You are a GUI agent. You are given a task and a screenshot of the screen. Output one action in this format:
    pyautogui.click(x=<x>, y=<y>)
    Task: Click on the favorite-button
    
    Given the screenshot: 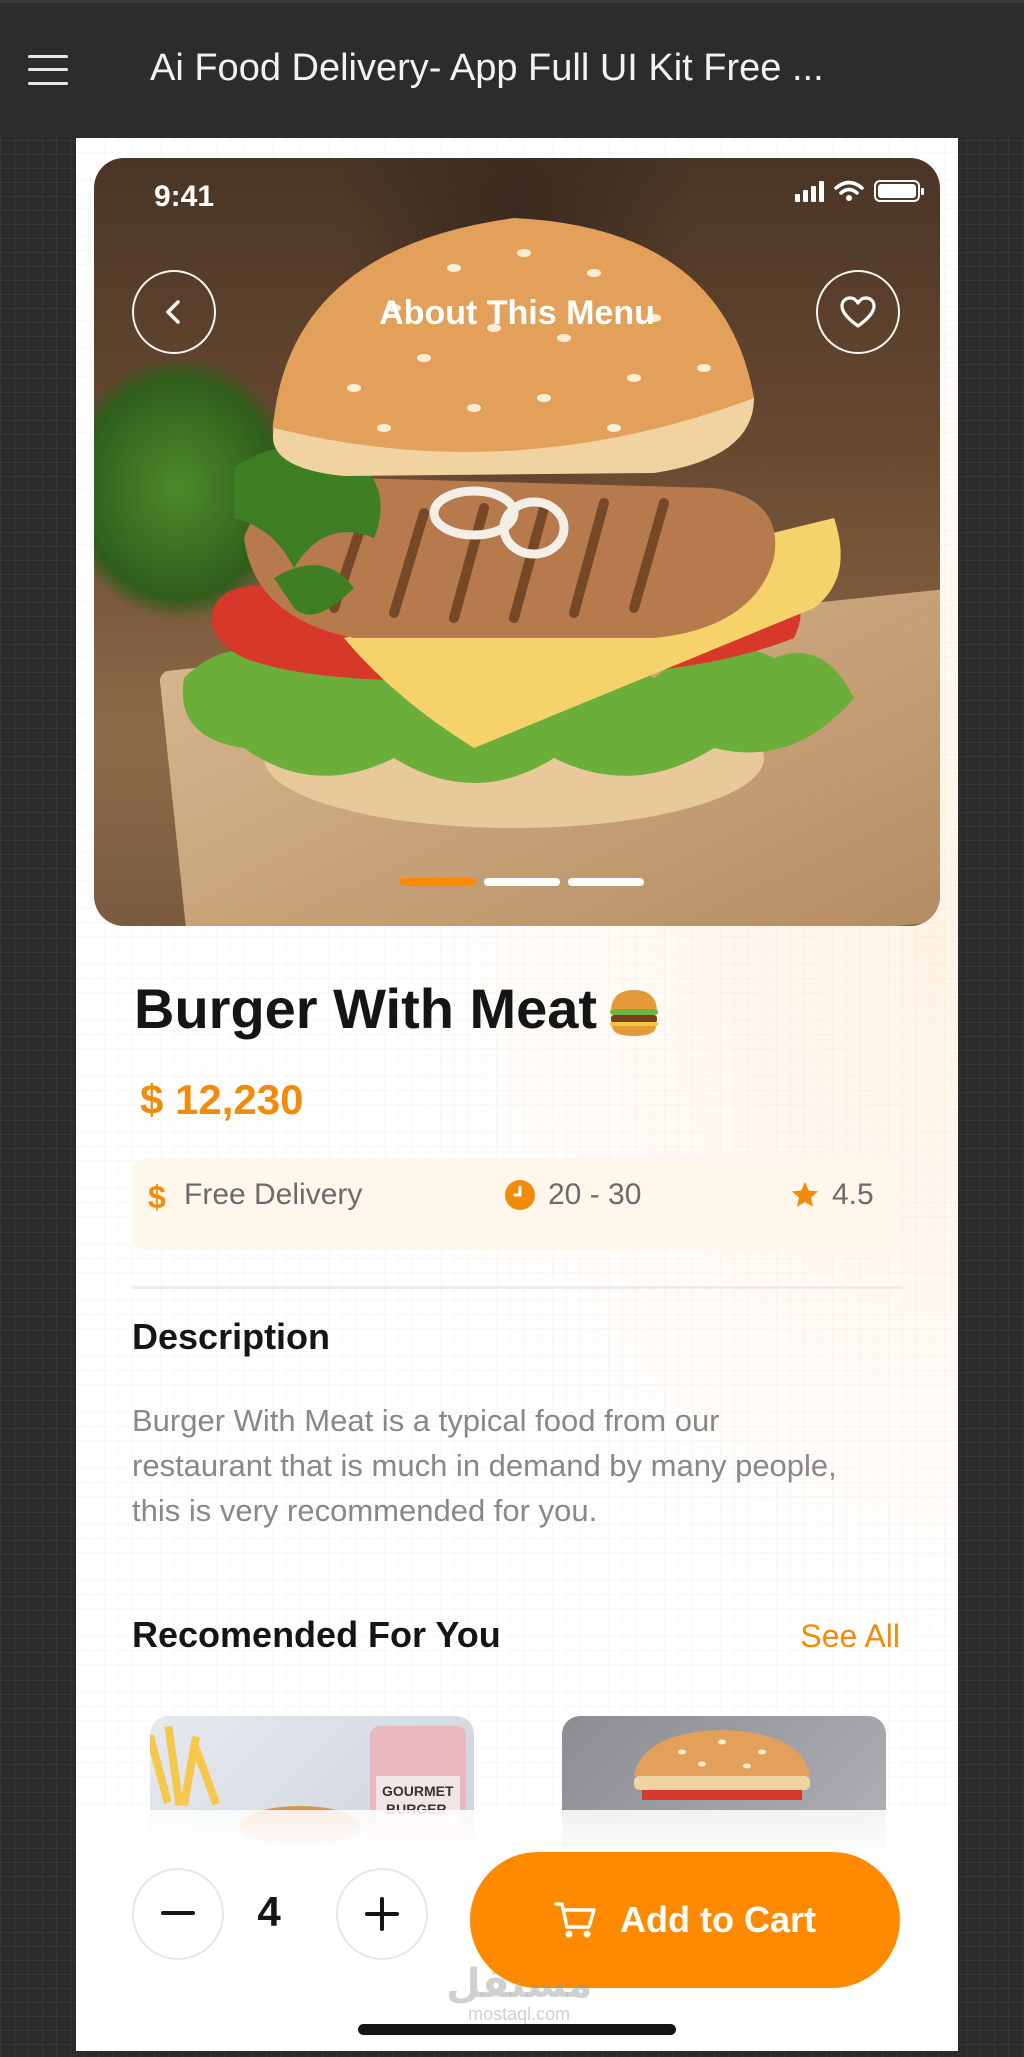 What is the action you would take?
    pyautogui.click(x=858, y=312)
    